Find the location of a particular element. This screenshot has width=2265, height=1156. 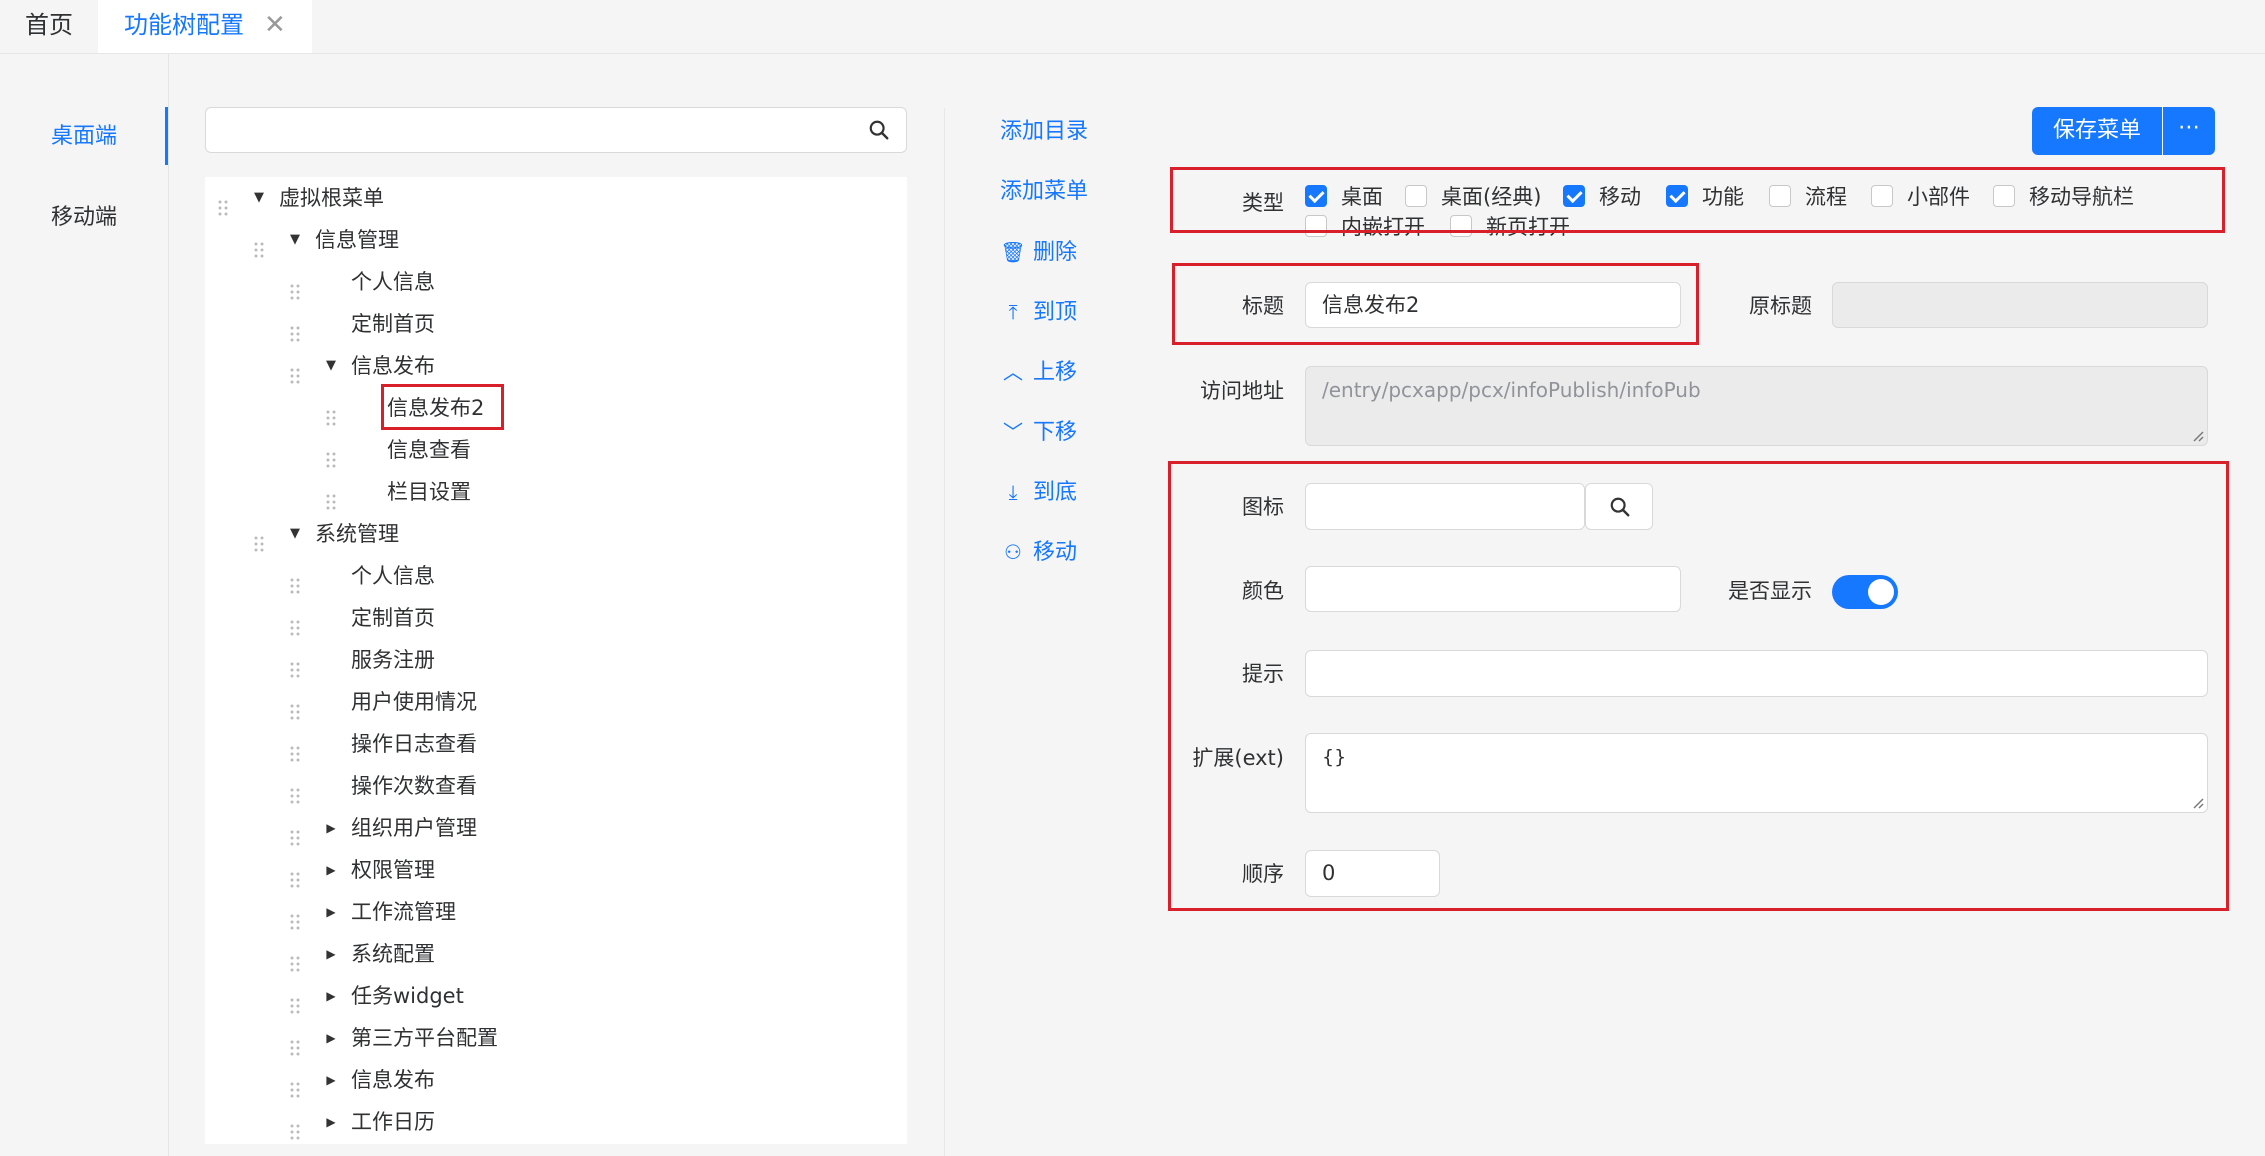

resize-handle-icon is located at coordinates (2198, 436).